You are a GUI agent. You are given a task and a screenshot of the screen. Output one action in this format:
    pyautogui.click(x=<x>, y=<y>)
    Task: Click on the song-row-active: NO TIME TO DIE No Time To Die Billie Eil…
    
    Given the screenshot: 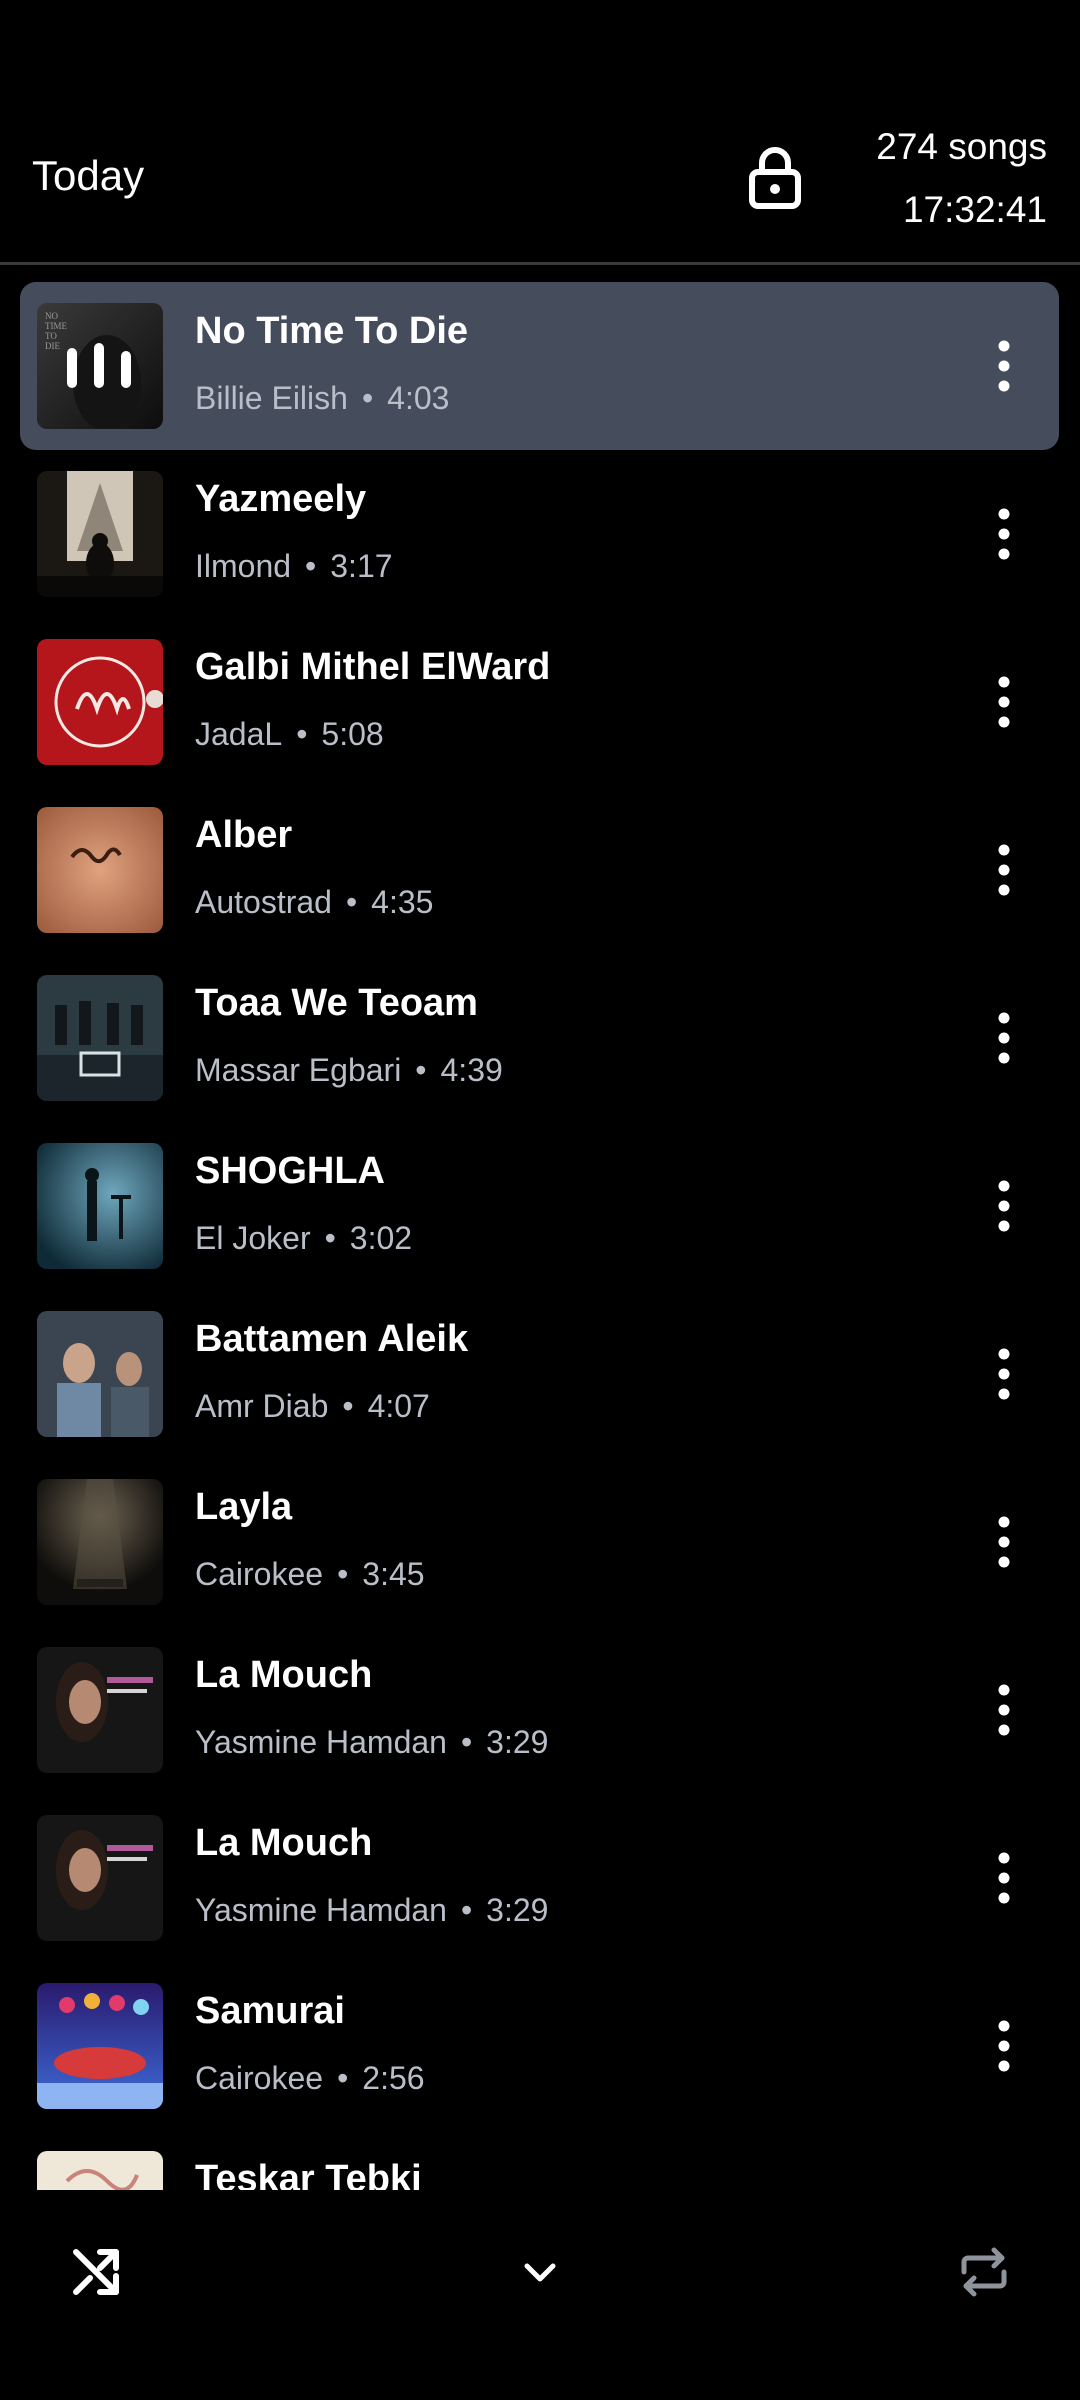 What is the action you would take?
    pyautogui.click(x=539, y=366)
    